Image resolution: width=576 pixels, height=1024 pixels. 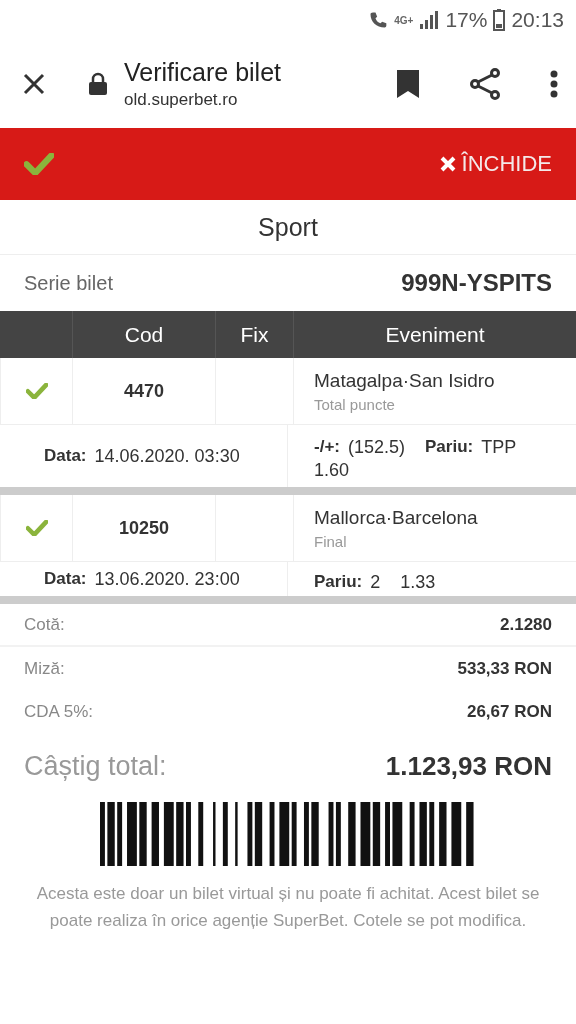 What do you see at coordinates (288, 227) in the screenshot?
I see `section-title: Sport` at bounding box center [288, 227].